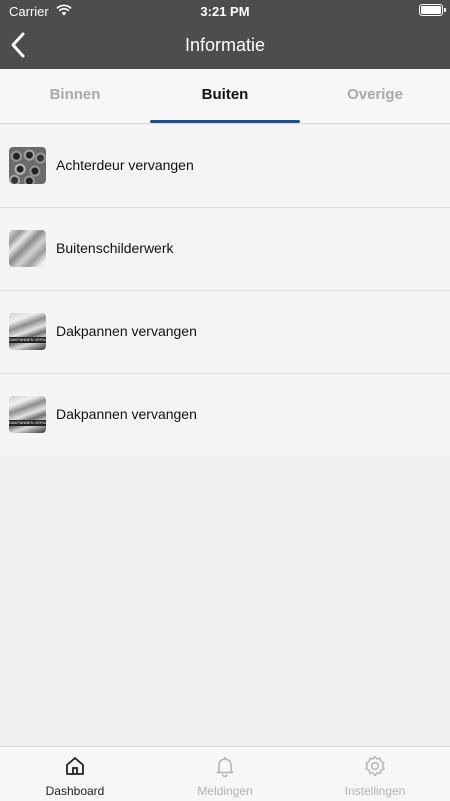 The height and width of the screenshot is (801, 450). Describe the element at coordinates (375, 766) in the screenshot. I see `gear-icon` at that location.